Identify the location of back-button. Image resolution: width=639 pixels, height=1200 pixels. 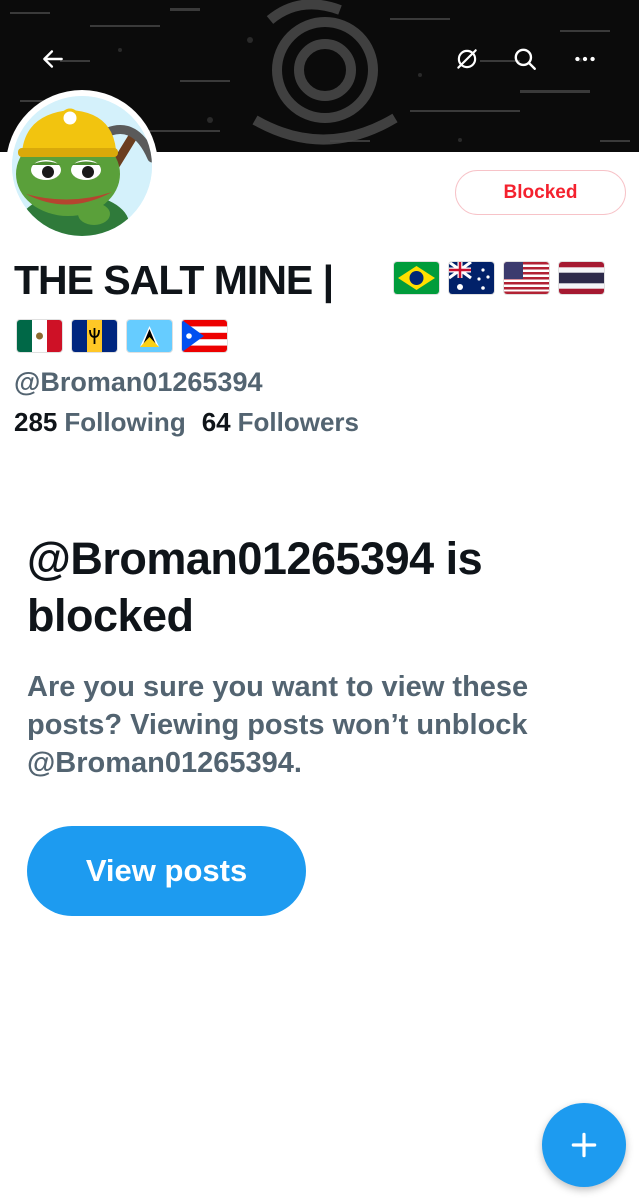
(53, 59).